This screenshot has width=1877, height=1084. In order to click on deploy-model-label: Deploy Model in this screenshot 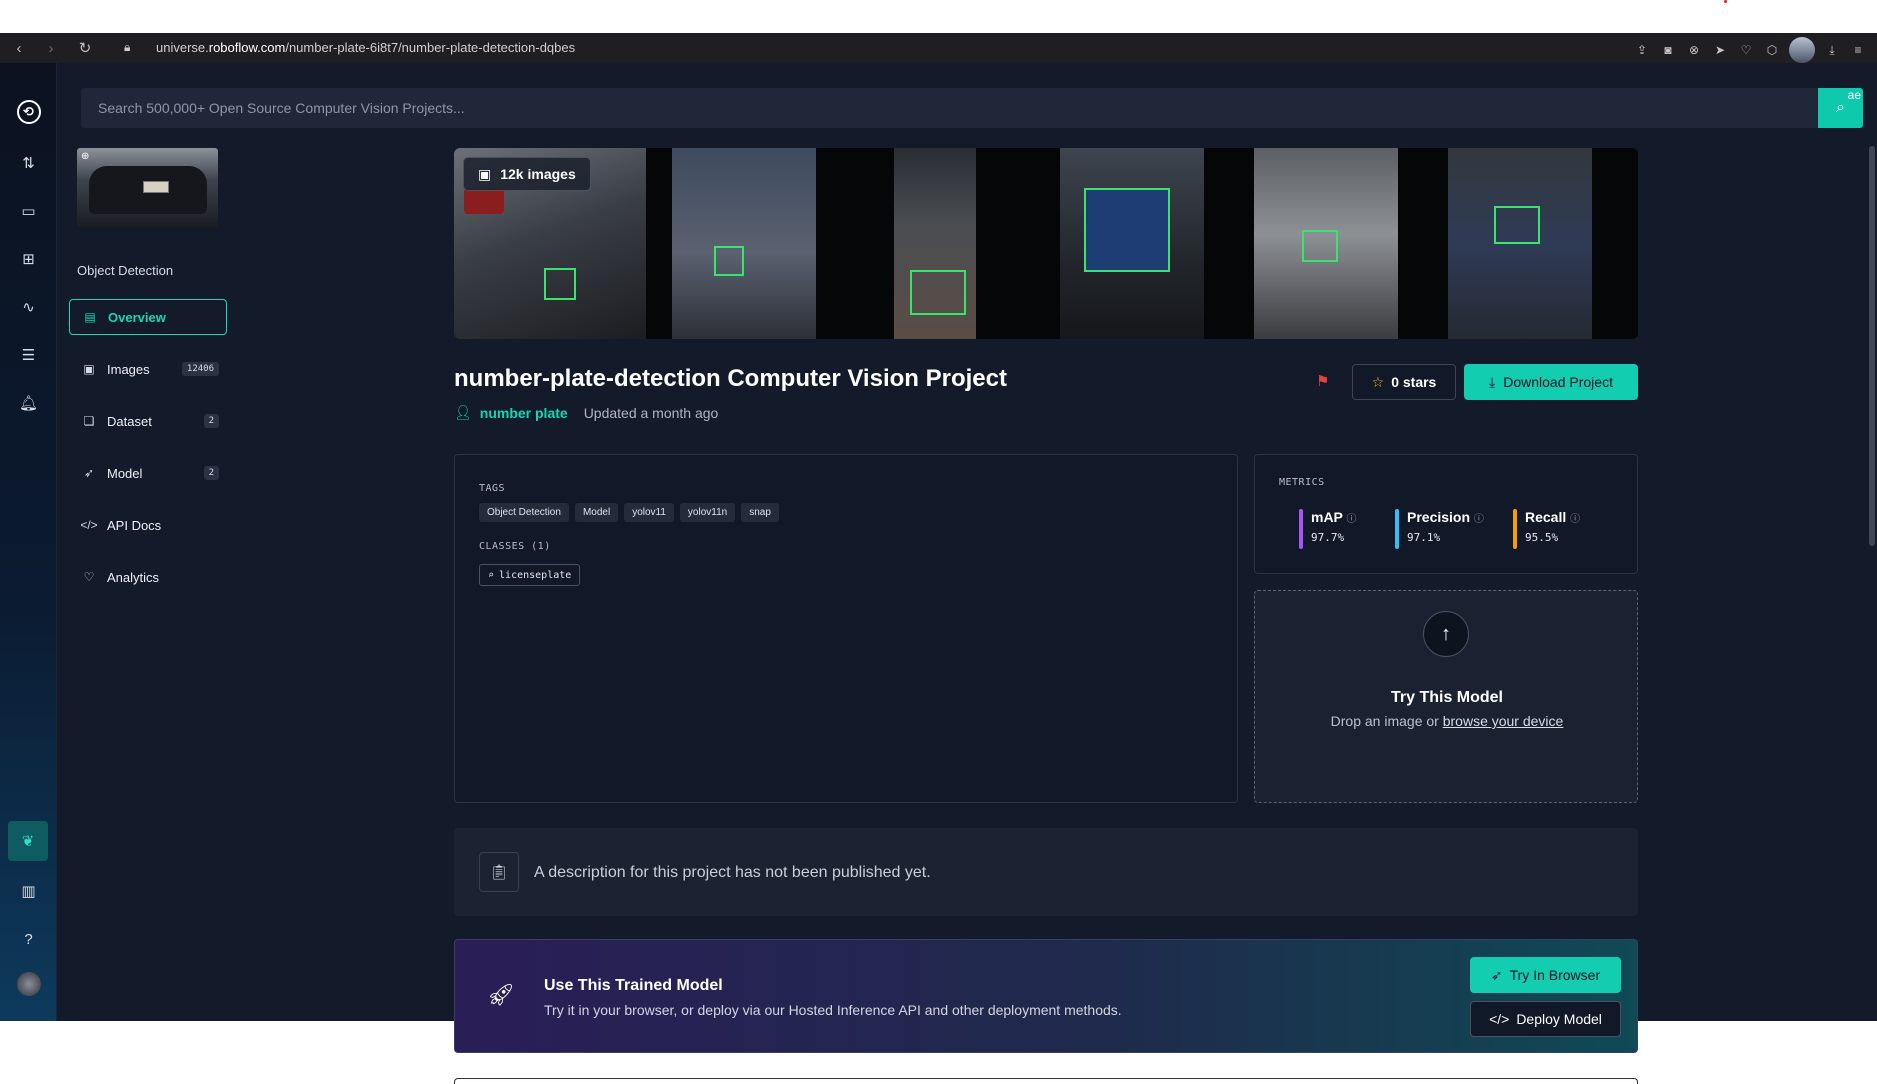, I will do `click(1559, 1019)`.